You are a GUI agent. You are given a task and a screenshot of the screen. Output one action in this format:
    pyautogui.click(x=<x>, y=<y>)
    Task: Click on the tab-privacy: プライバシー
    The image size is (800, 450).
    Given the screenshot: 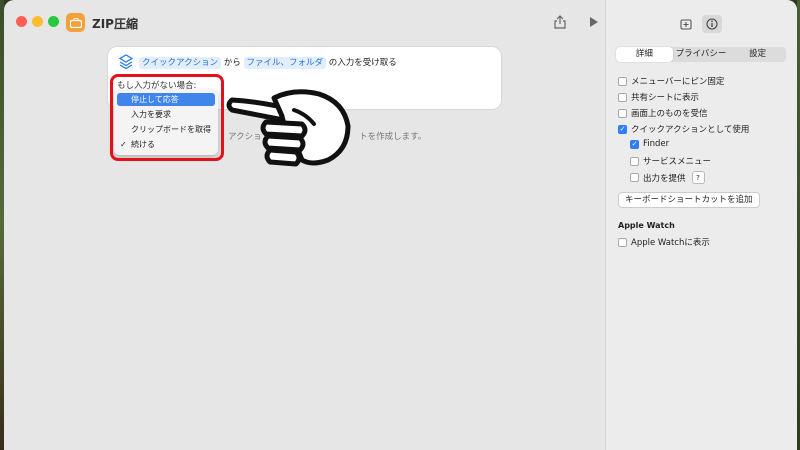 What is the action you would take?
    pyautogui.click(x=701, y=54)
    